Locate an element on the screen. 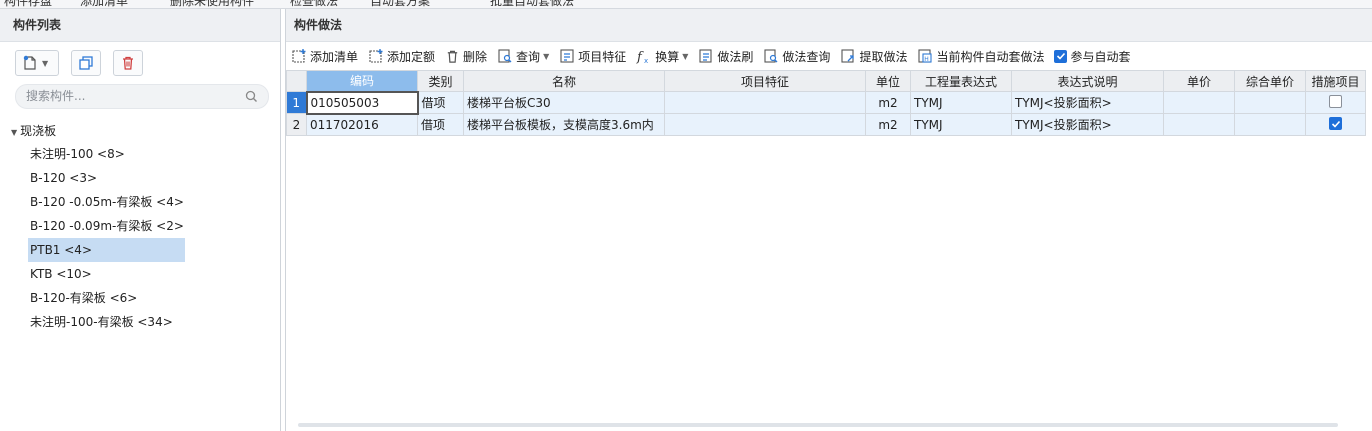 This screenshot has height=431, width=1372. top-strip-item: 自动套方案 is located at coordinates (400, 4).